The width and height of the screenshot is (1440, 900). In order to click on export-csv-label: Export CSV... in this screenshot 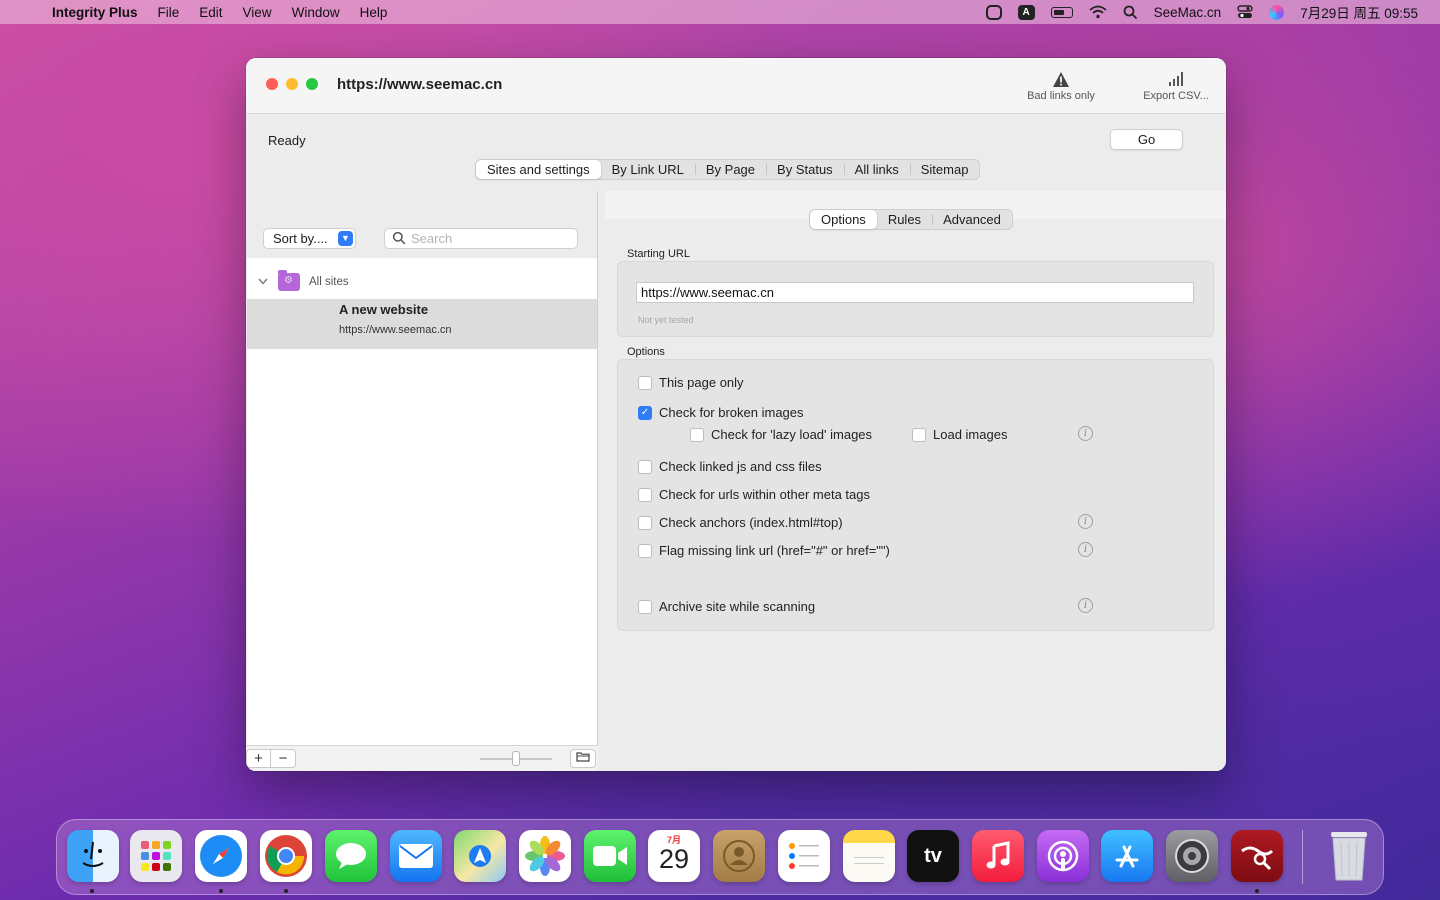, I will do `click(1176, 96)`.